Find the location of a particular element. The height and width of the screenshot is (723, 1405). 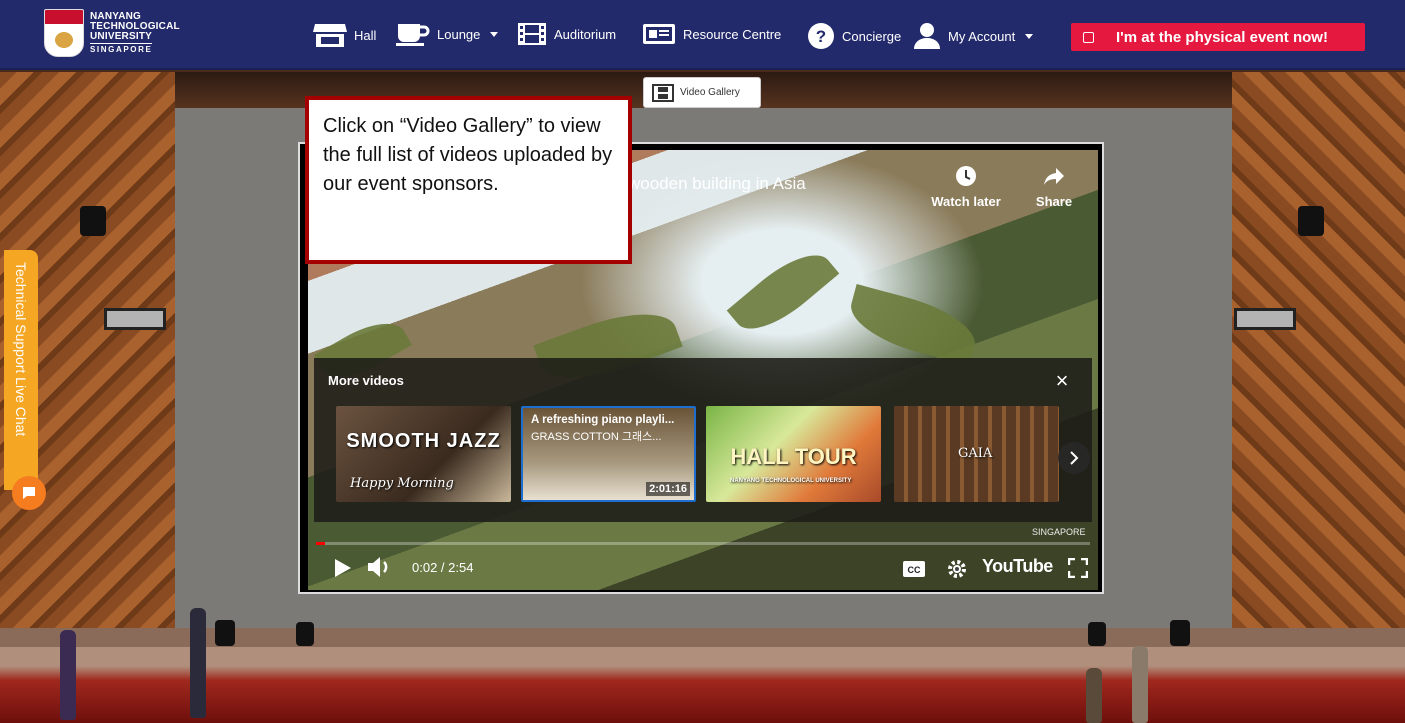

thumbnail-overlay-text: HALL TOUR is located at coordinates (793, 456).